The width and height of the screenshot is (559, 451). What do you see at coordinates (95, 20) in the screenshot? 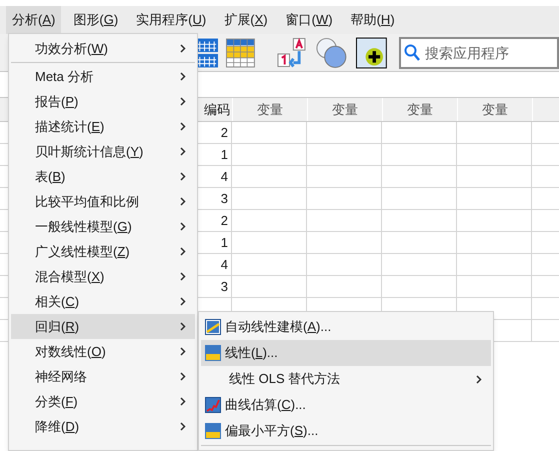
I see `menu-item: 图形(G)` at bounding box center [95, 20].